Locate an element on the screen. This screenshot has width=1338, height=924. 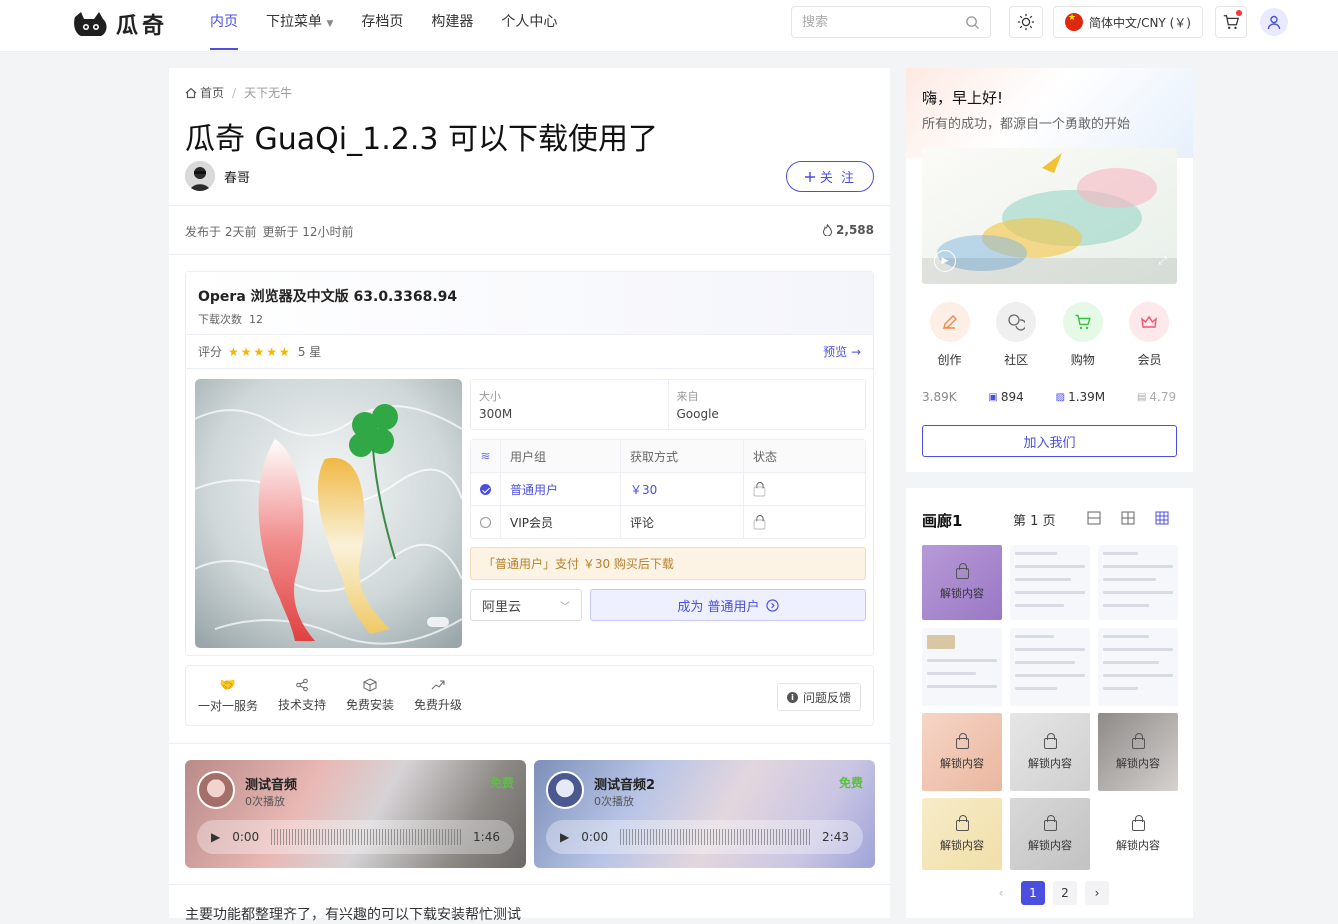
author-name: 春哥 is located at coordinates (237, 176).